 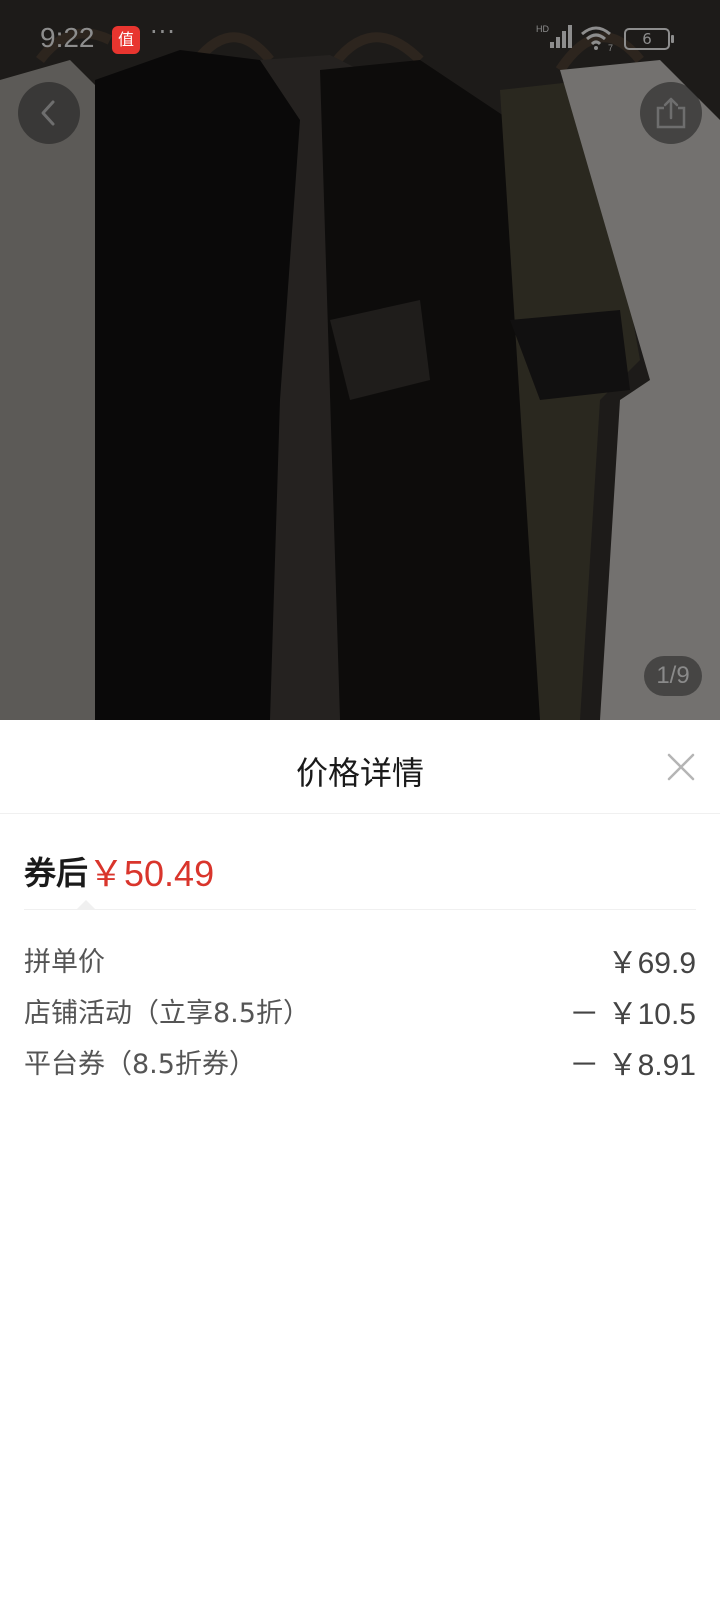 I want to click on back-button, so click(x=49, y=113).